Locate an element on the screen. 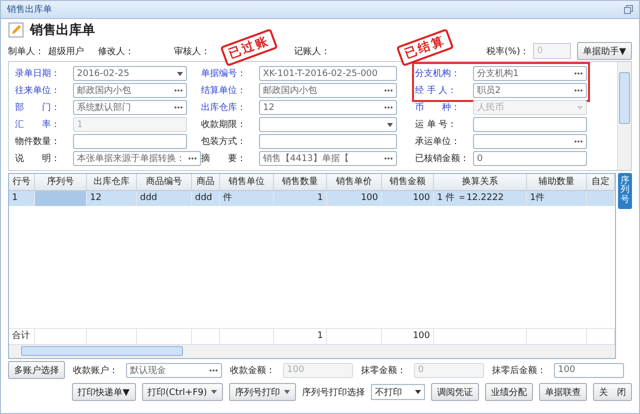  table-cell: 1 件 ＝12.2222 is located at coordinates (480, 198).